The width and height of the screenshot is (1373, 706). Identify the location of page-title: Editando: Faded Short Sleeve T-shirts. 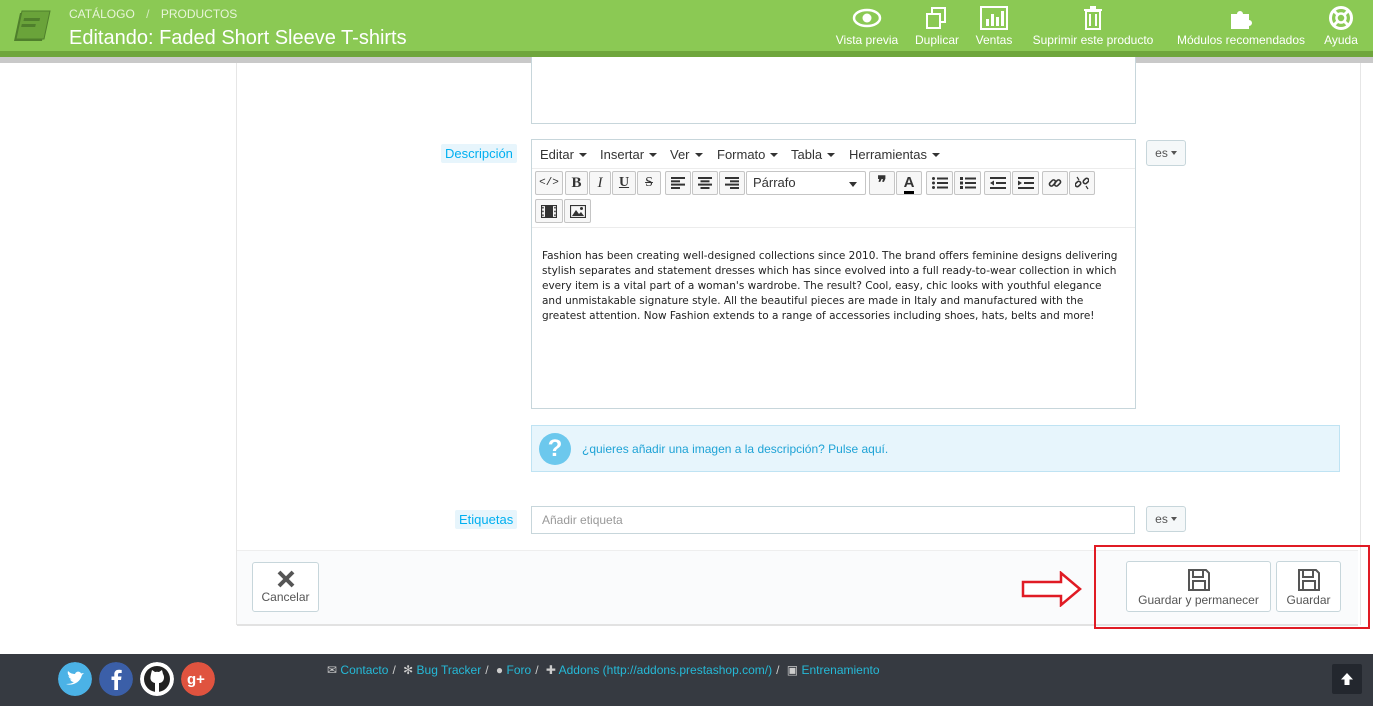
(238, 38).